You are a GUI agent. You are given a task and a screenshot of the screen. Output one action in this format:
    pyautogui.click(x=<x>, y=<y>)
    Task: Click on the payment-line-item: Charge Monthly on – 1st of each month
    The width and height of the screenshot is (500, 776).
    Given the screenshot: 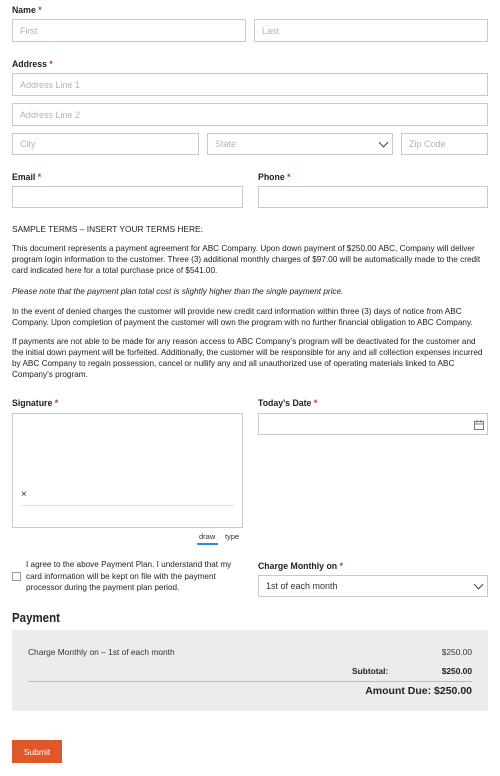 What is the action you would take?
    pyautogui.click(x=101, y=652)
    